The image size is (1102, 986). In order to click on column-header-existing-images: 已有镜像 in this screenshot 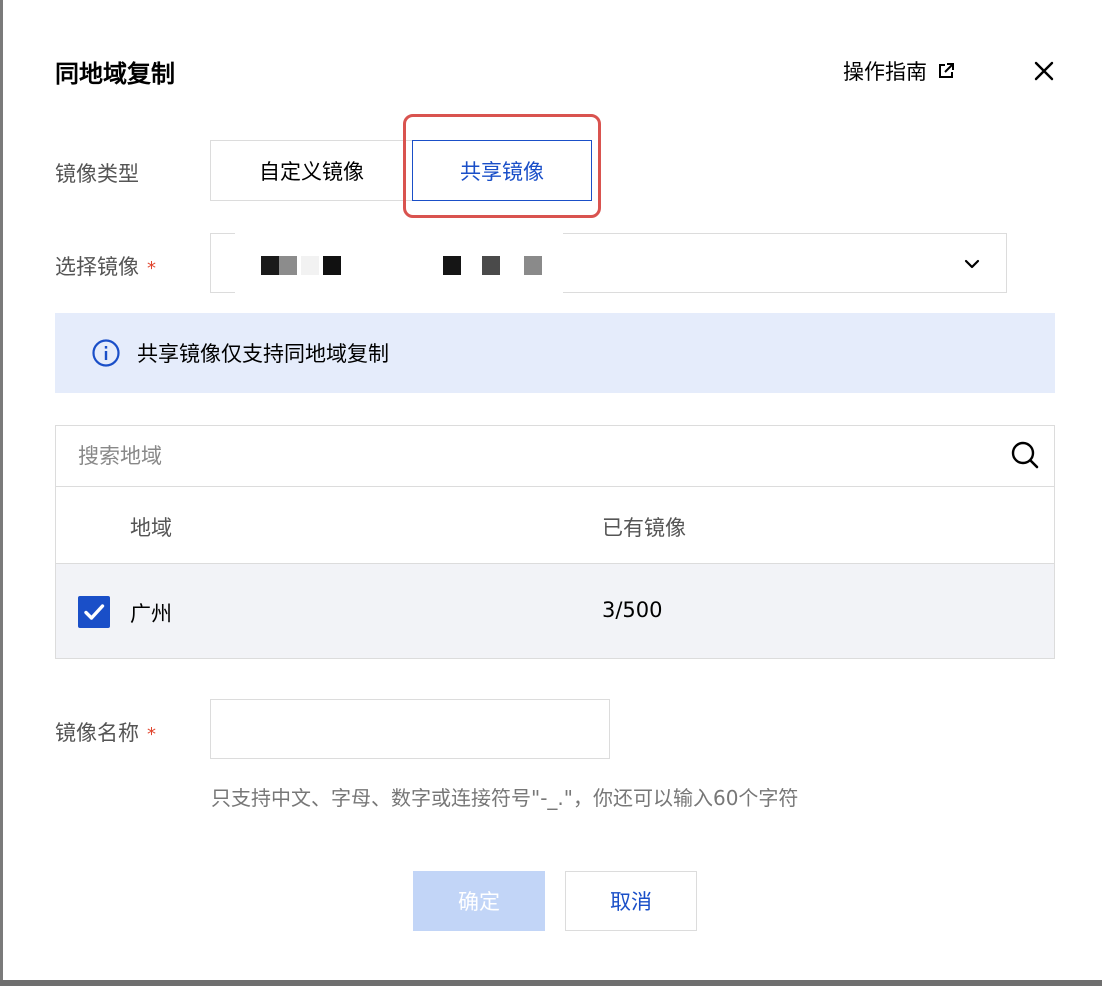, I will do `click(644, 528)`.